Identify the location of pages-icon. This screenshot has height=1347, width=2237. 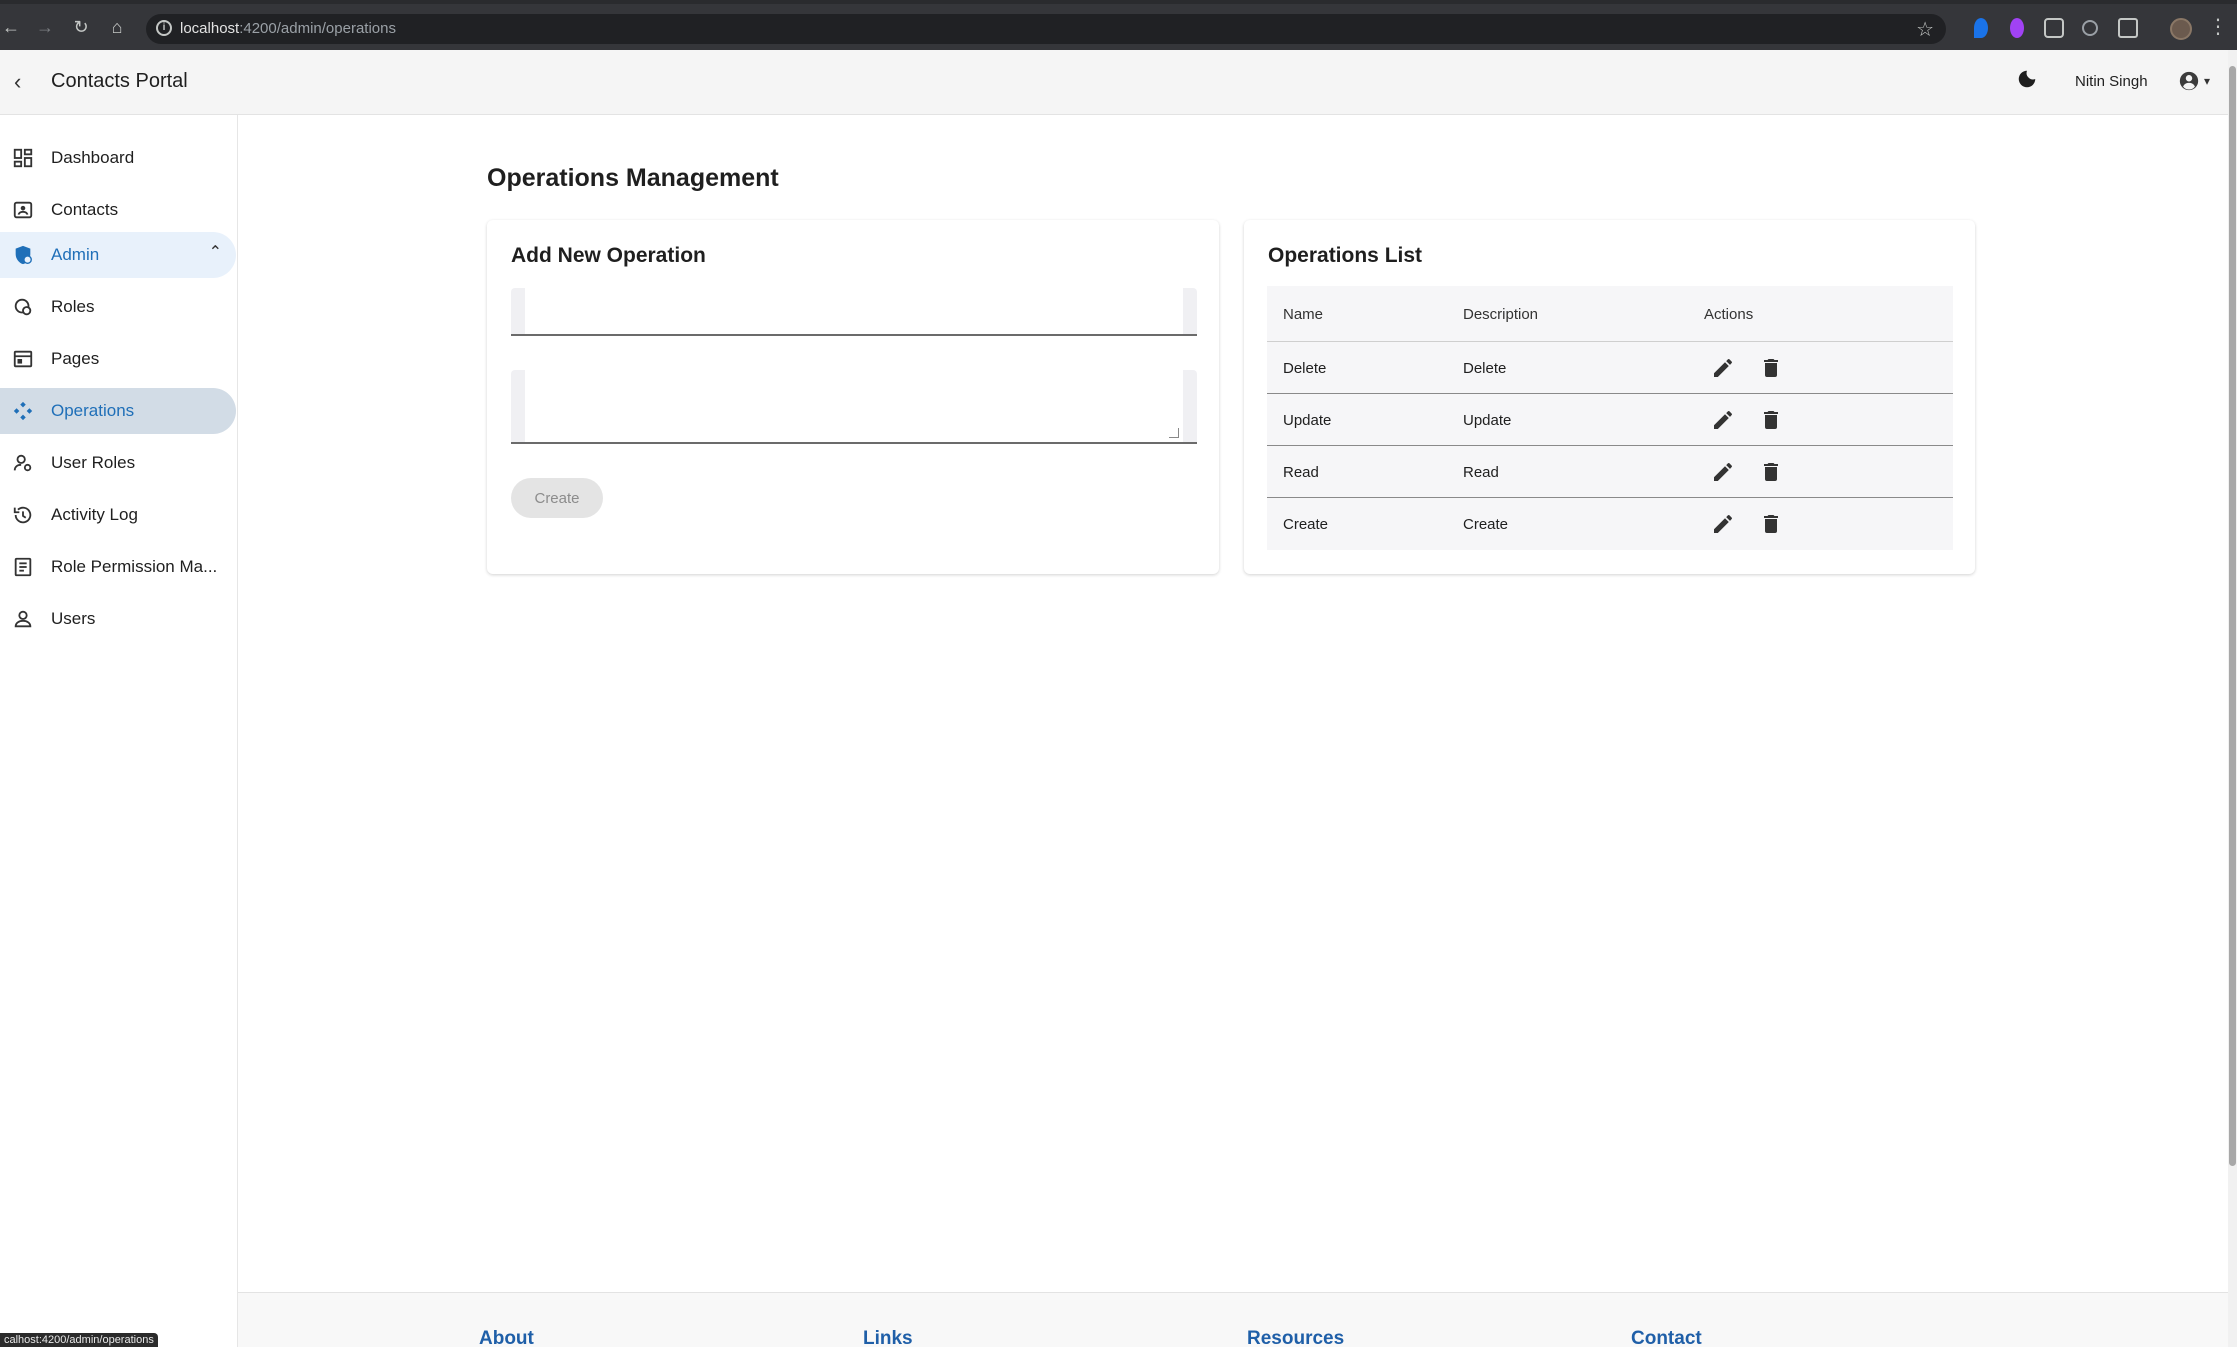
(23, 359).